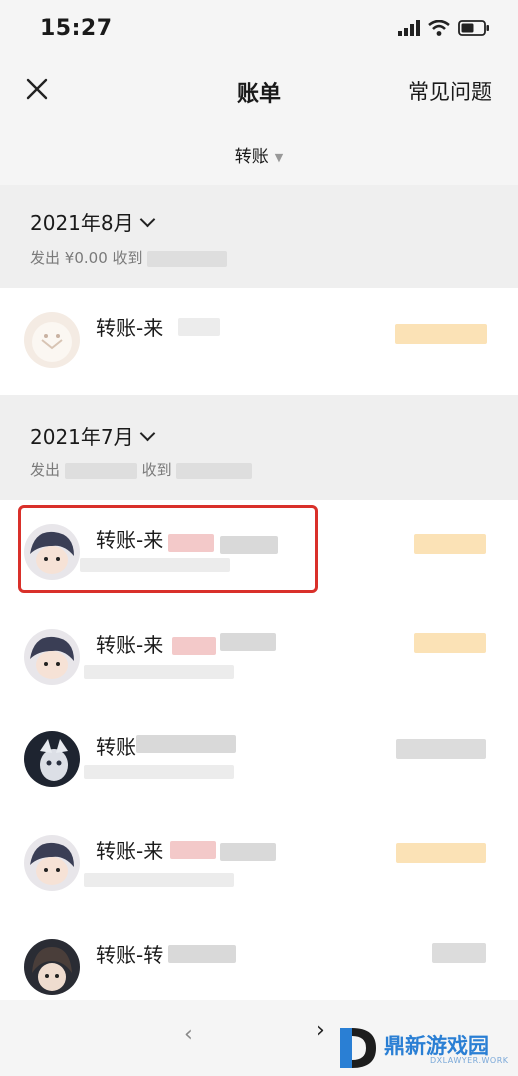  Describe the element at coordinates (76, 28) in the screenshot. I see `status-time: 15:27` at that location.